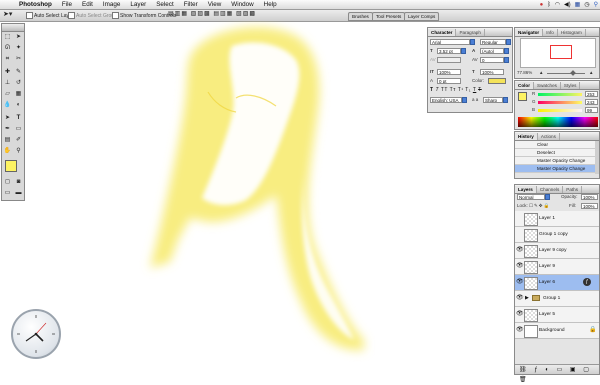 The width and height of the screenshot is (600, 385). I want to click on tab-layers: Layers, so click(526, 189).